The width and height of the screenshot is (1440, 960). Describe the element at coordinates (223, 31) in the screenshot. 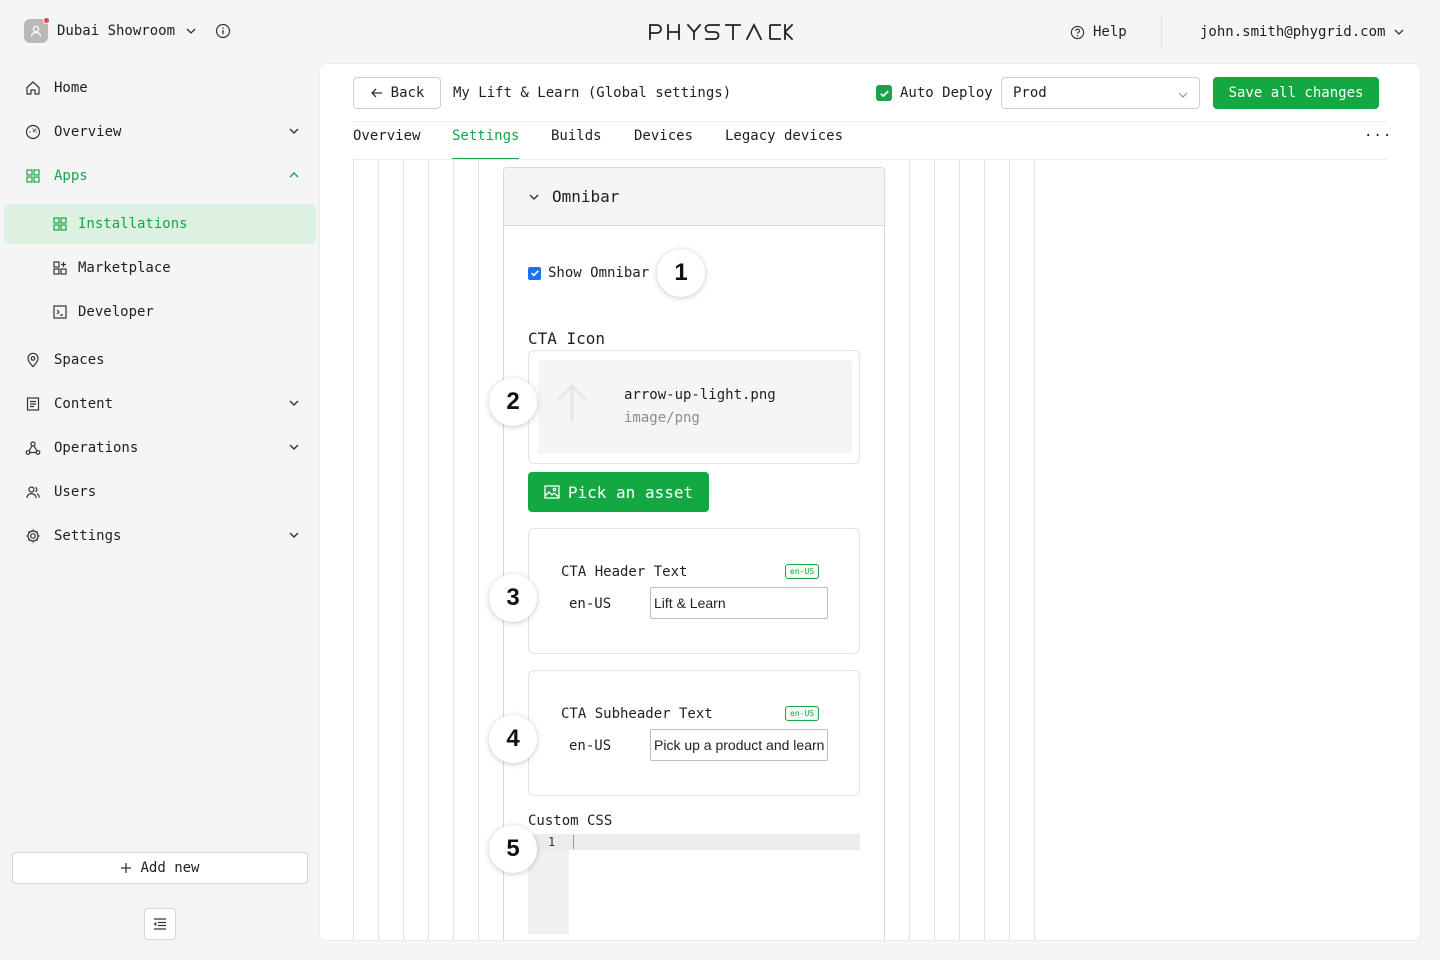

I see `info-icon` at that location.